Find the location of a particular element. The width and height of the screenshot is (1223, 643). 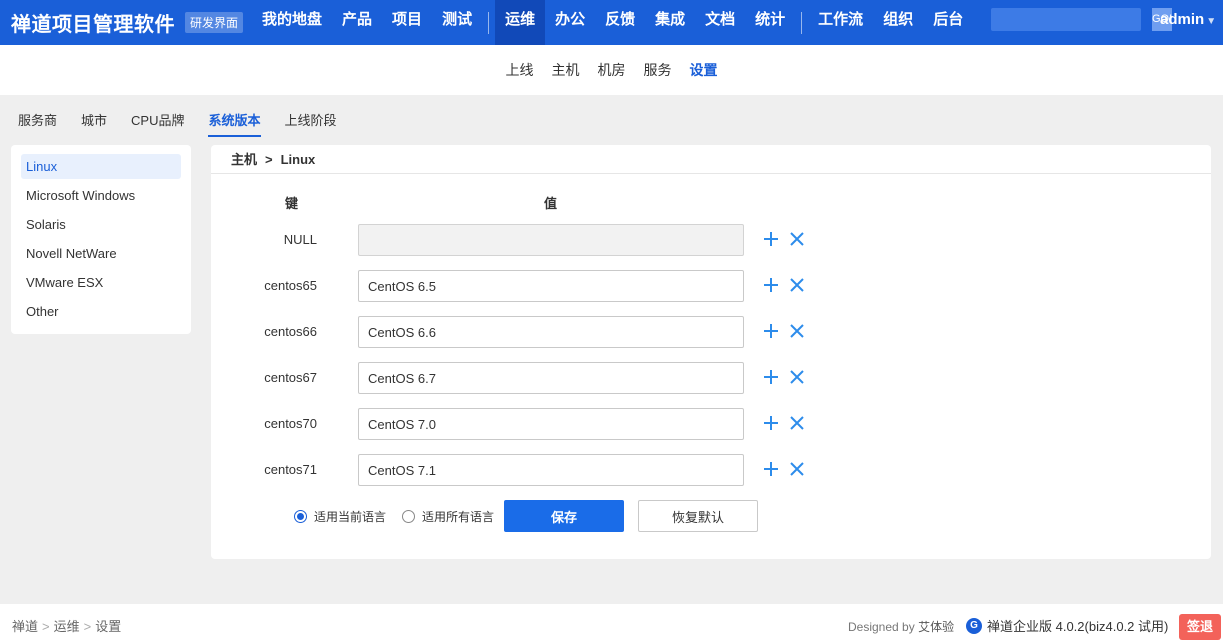

form-footer: 适用当前语言 适用所有语言 保存 恢复默认 is located at coordinates (711, 516).